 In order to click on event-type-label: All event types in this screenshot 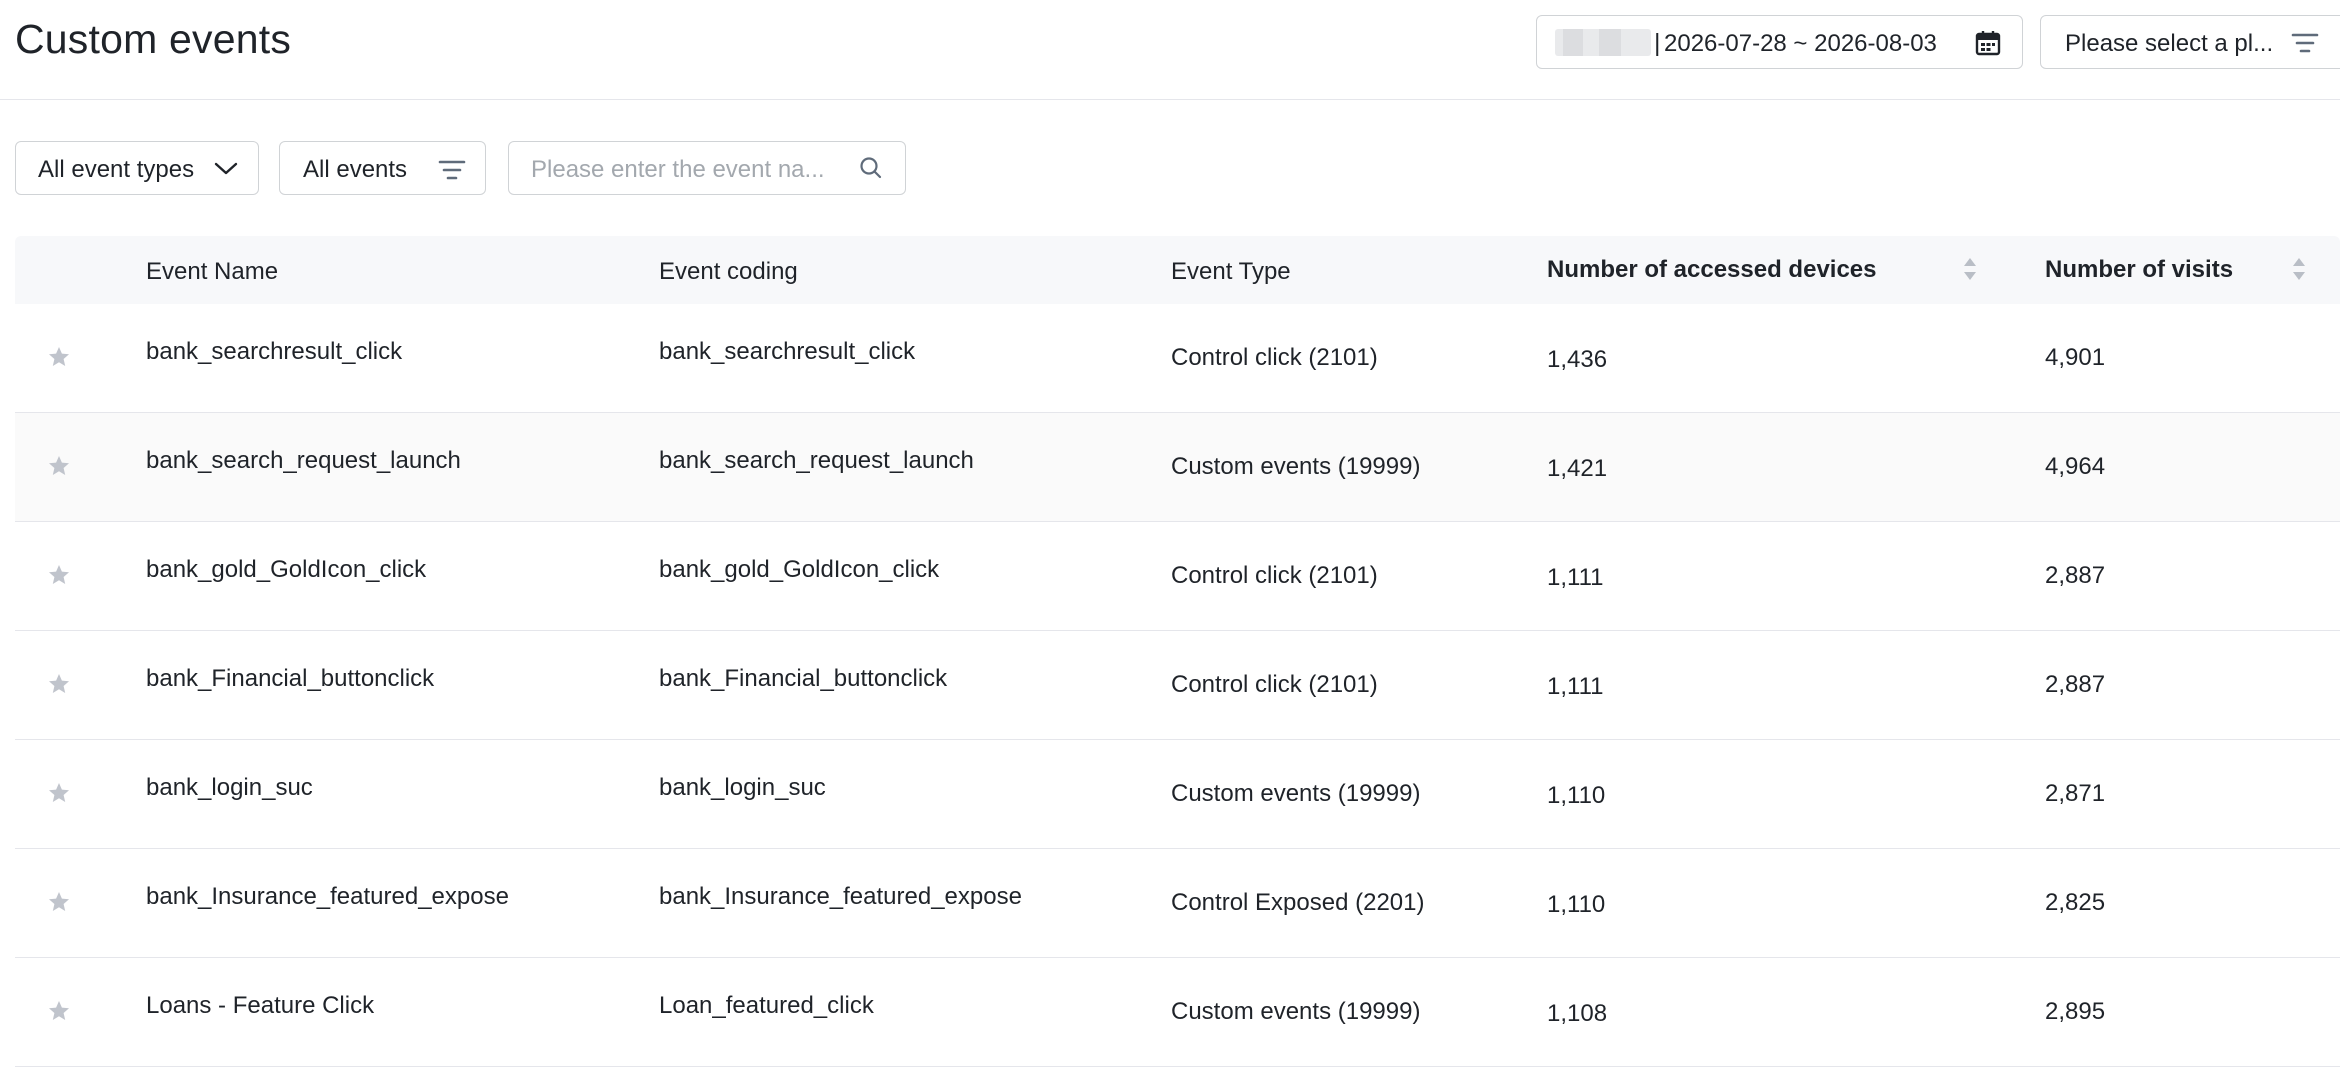, I will do `click(116, 169)`.